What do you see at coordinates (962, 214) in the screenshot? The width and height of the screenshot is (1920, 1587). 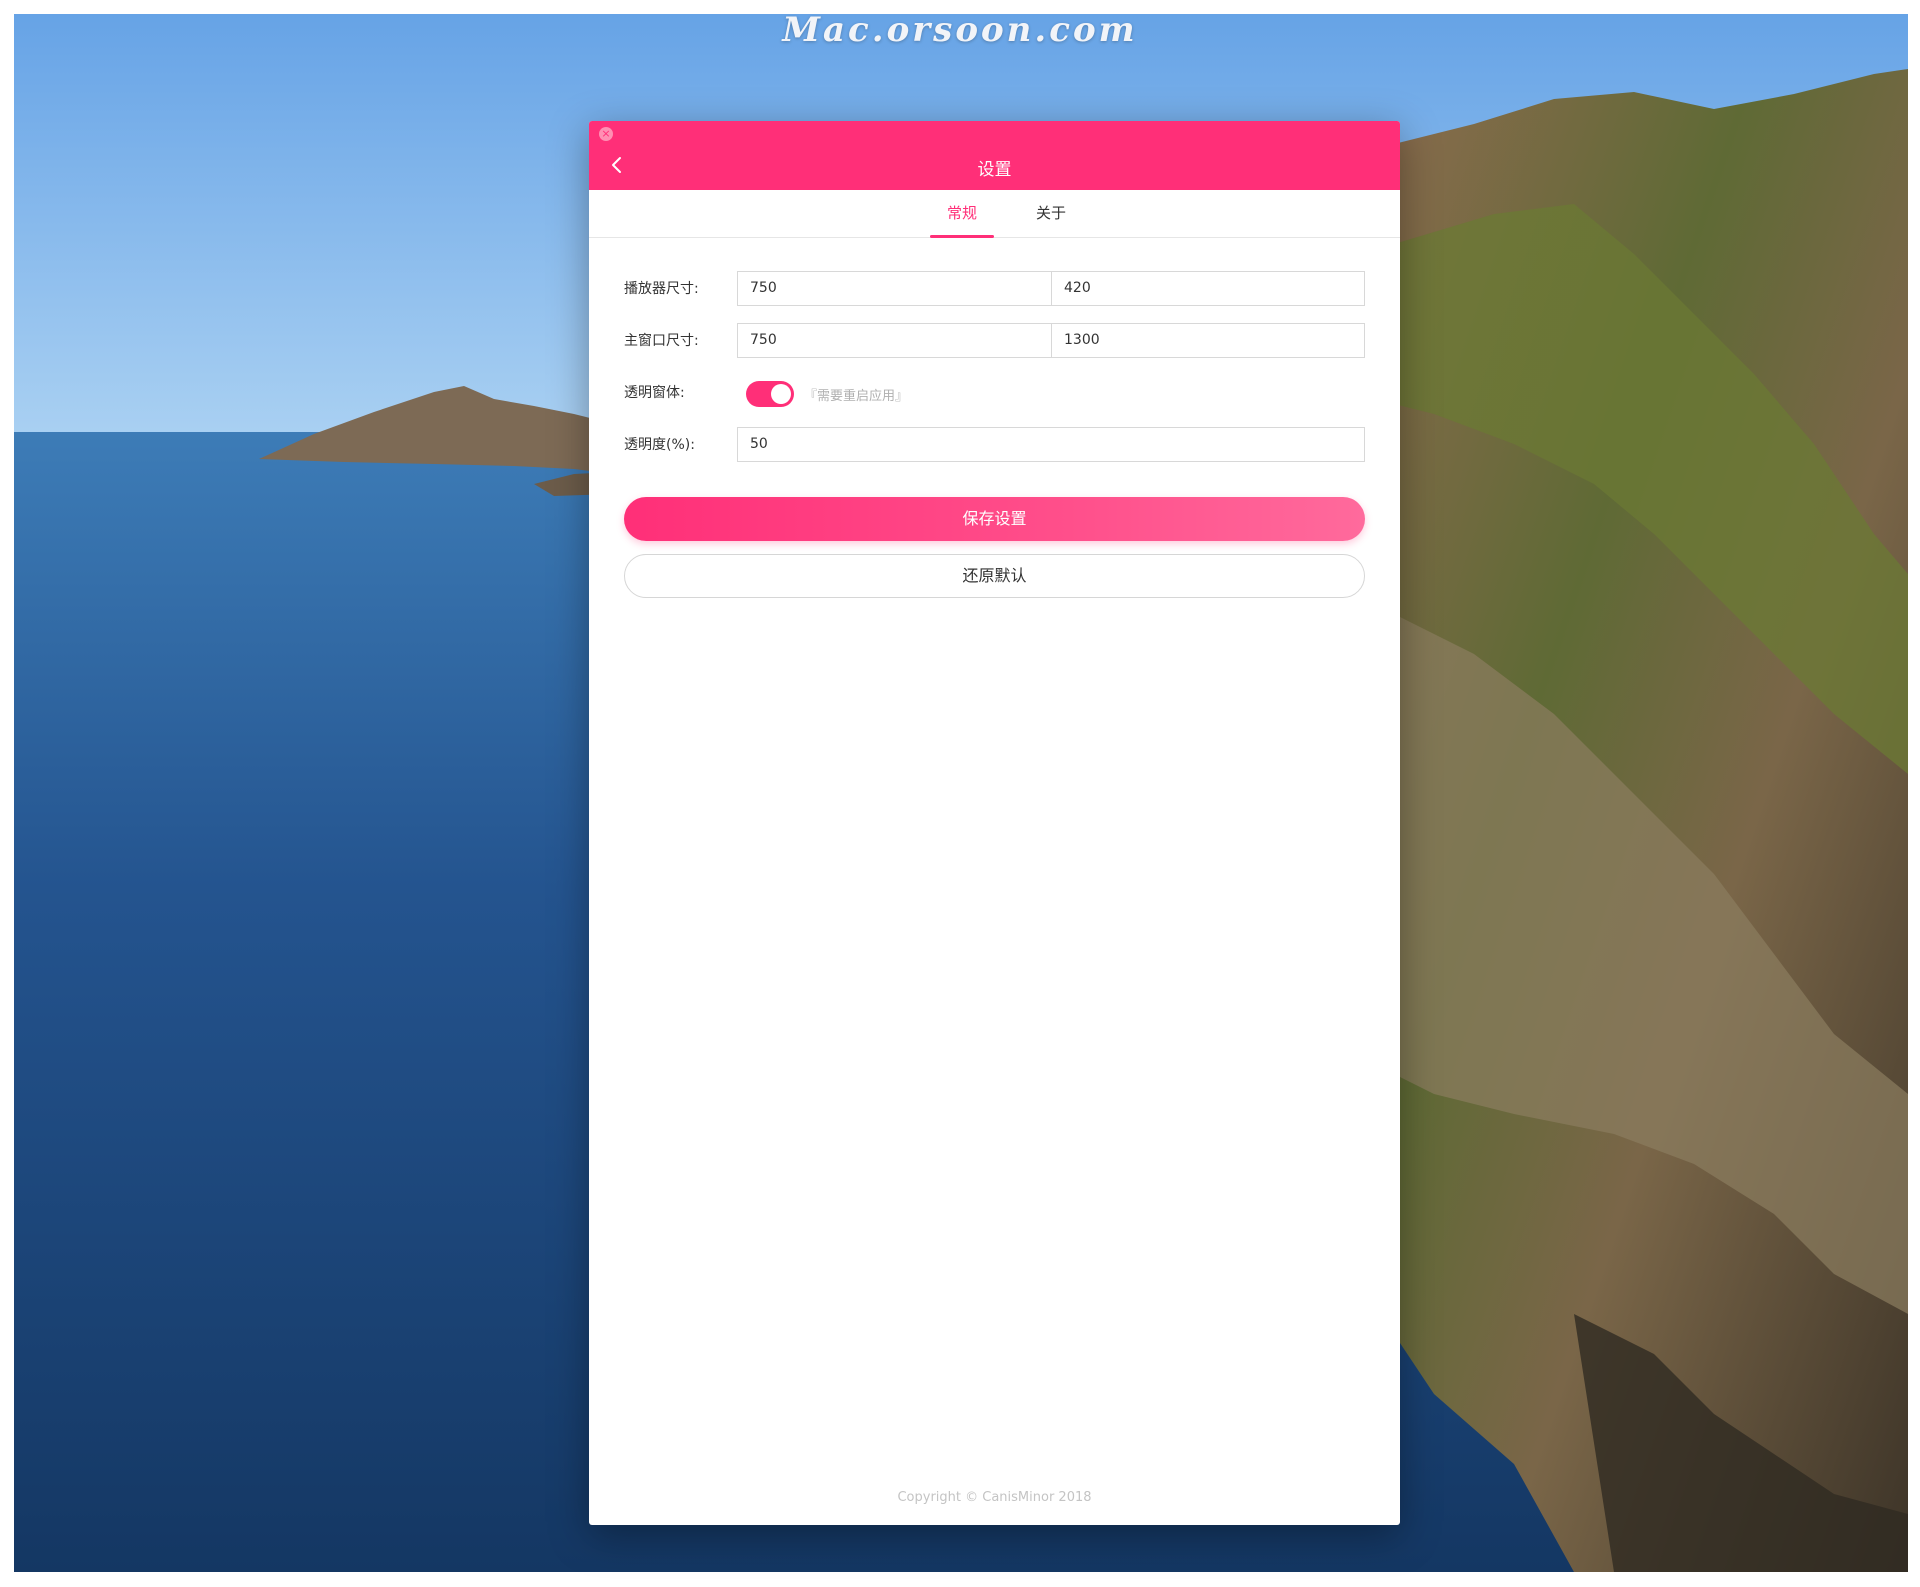 I see `tab-general: 常规` at bounding box center [962, 214].